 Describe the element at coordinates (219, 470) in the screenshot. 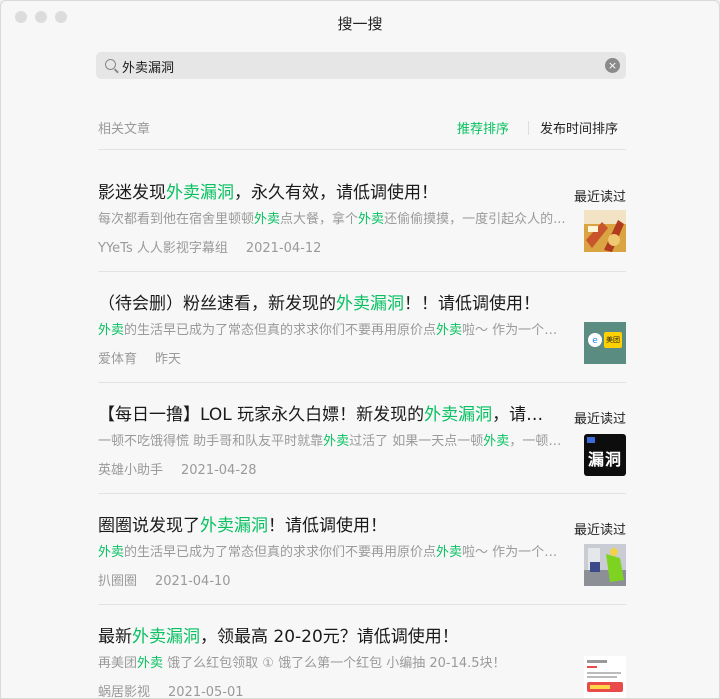

I see `result-date: 2021-04-28` at that location.